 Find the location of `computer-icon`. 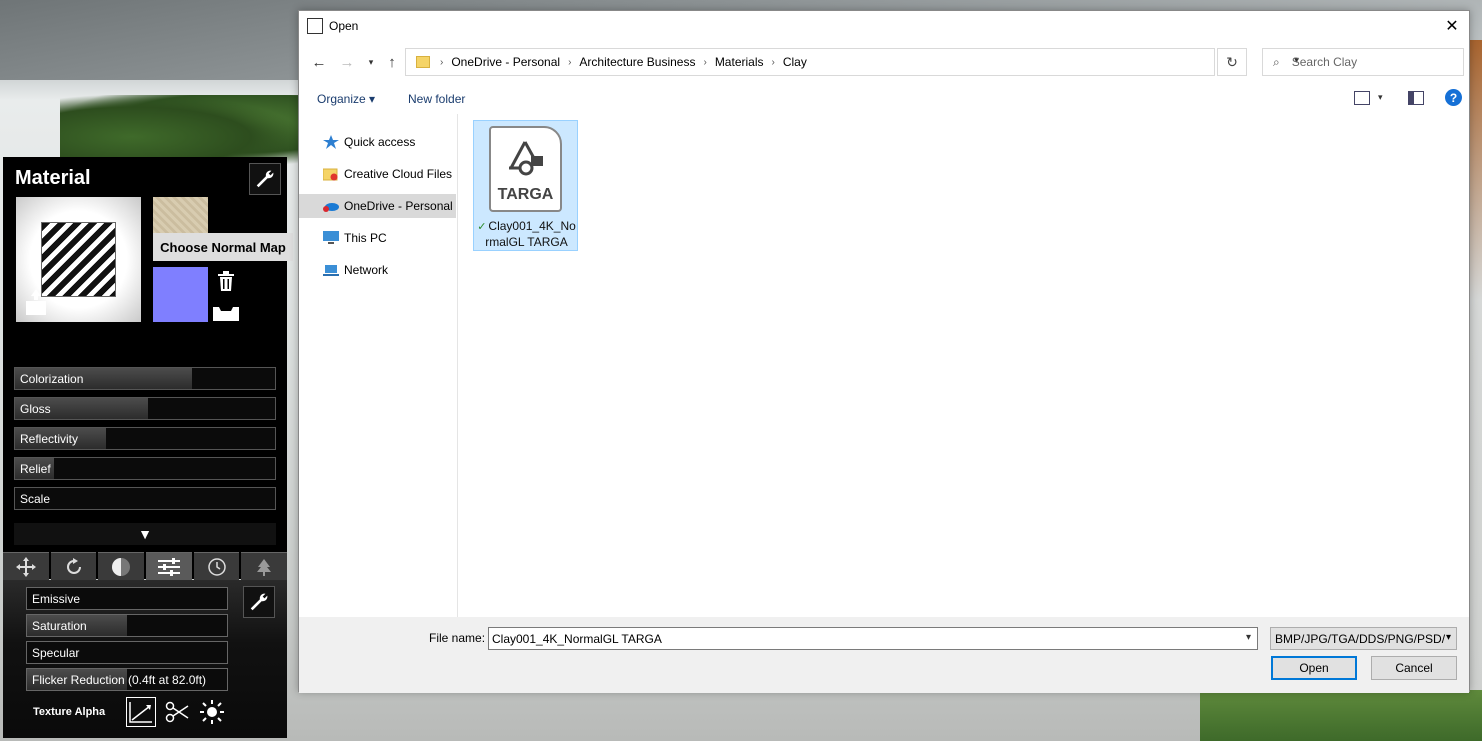

computer-icon is located at coordinates (331, 237).